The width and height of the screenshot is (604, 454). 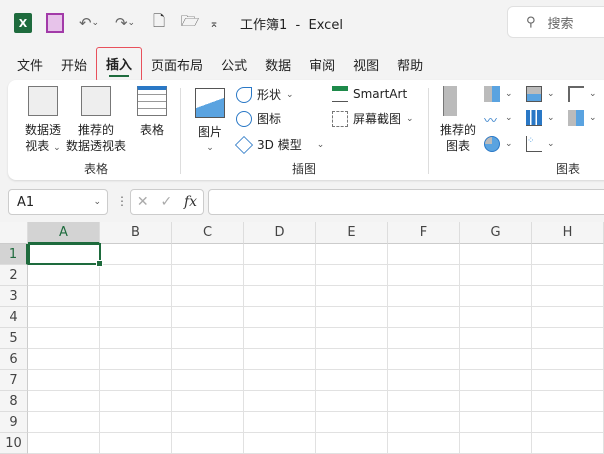 What do you see at coordinates (280, 233) in the screenshot?
I see `column-header-D: D` at bounding box center [280, 233].